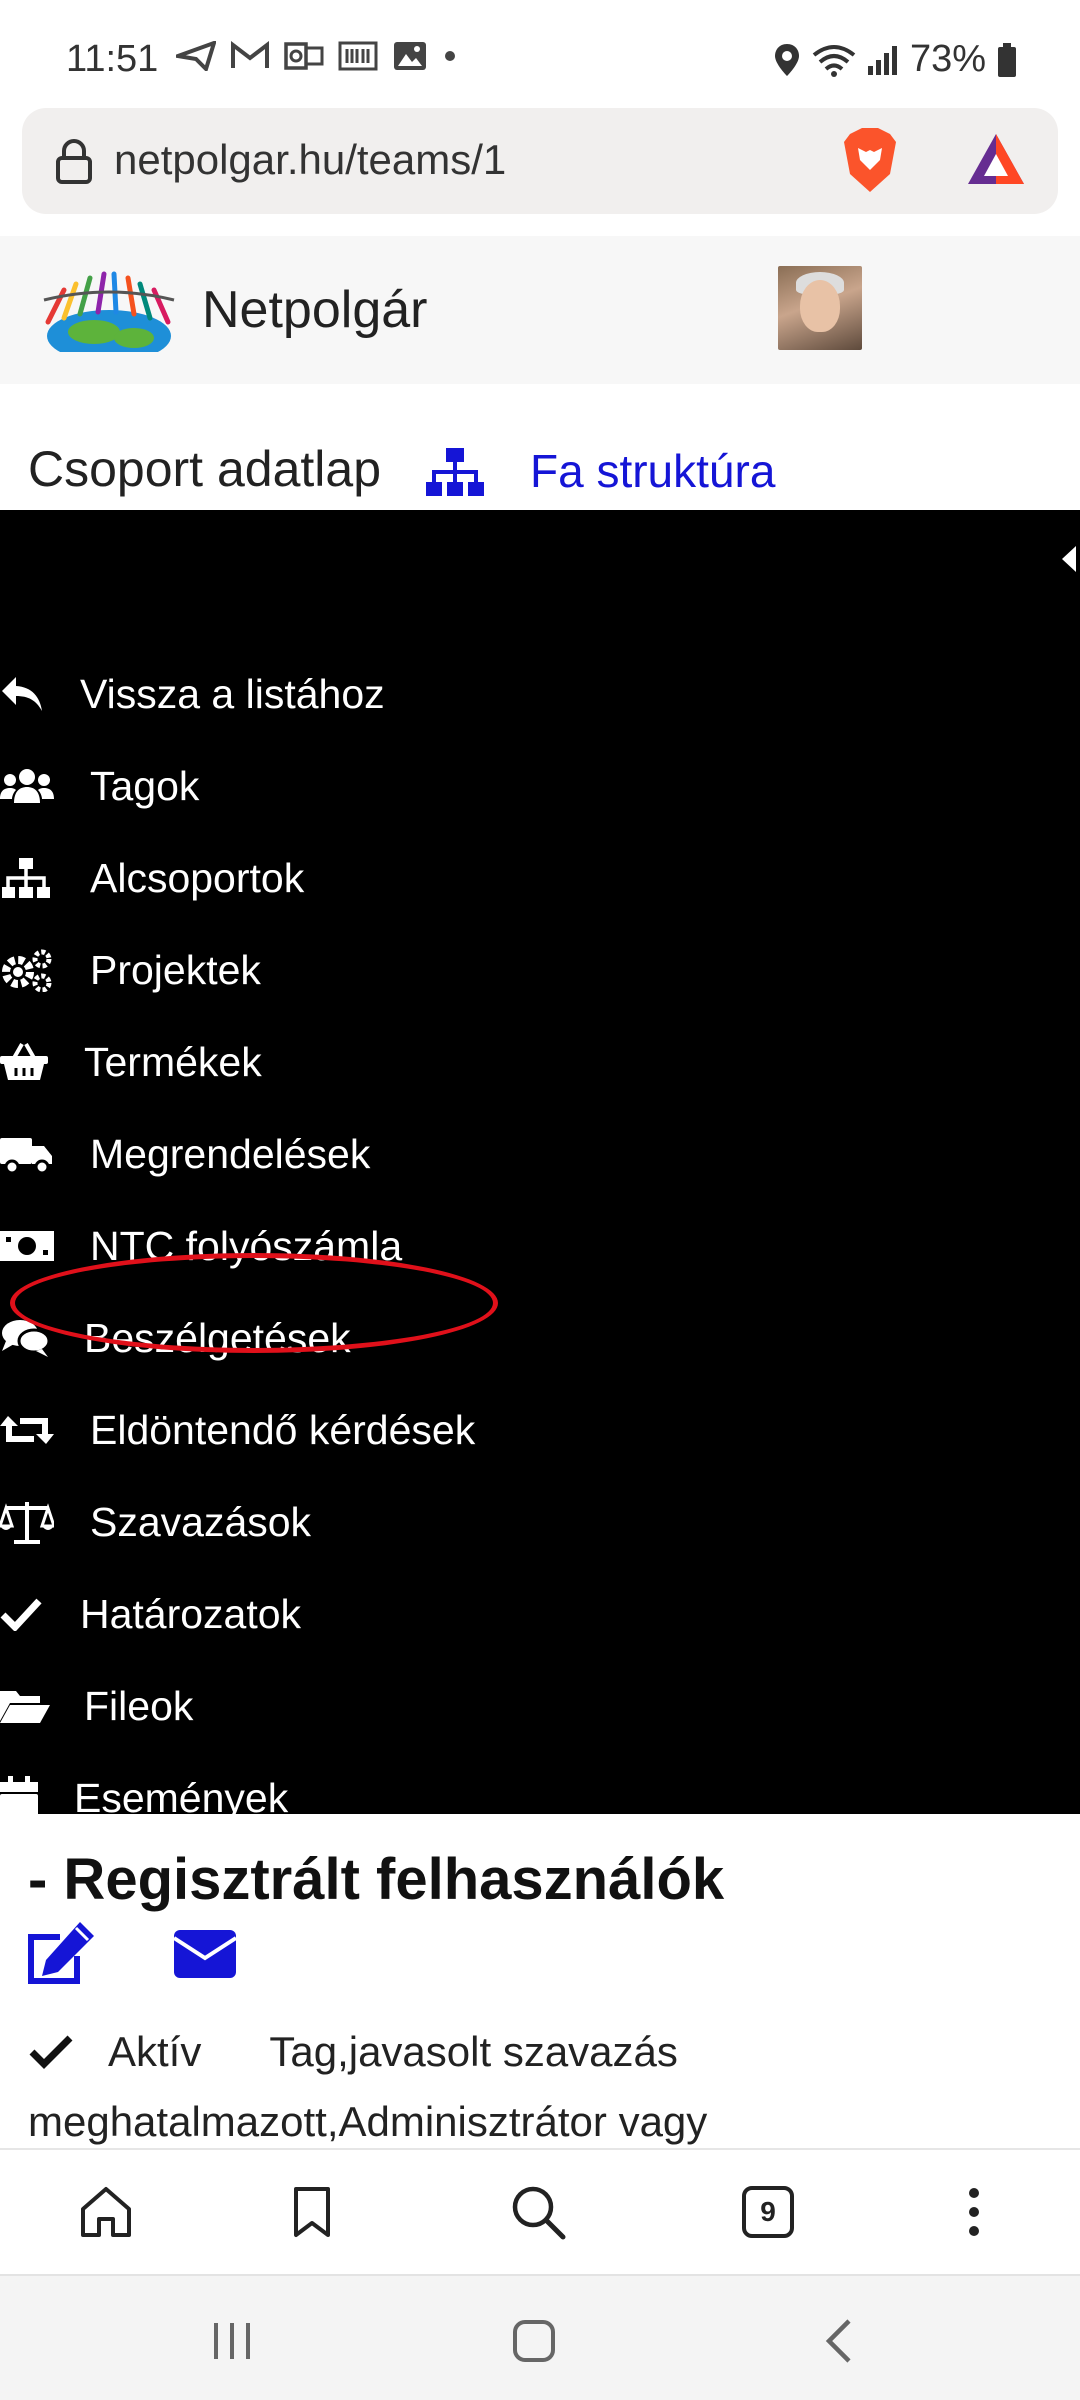 The image size is (1080, 2400). I want to click on bookmark-icon, so click(312, 2212).